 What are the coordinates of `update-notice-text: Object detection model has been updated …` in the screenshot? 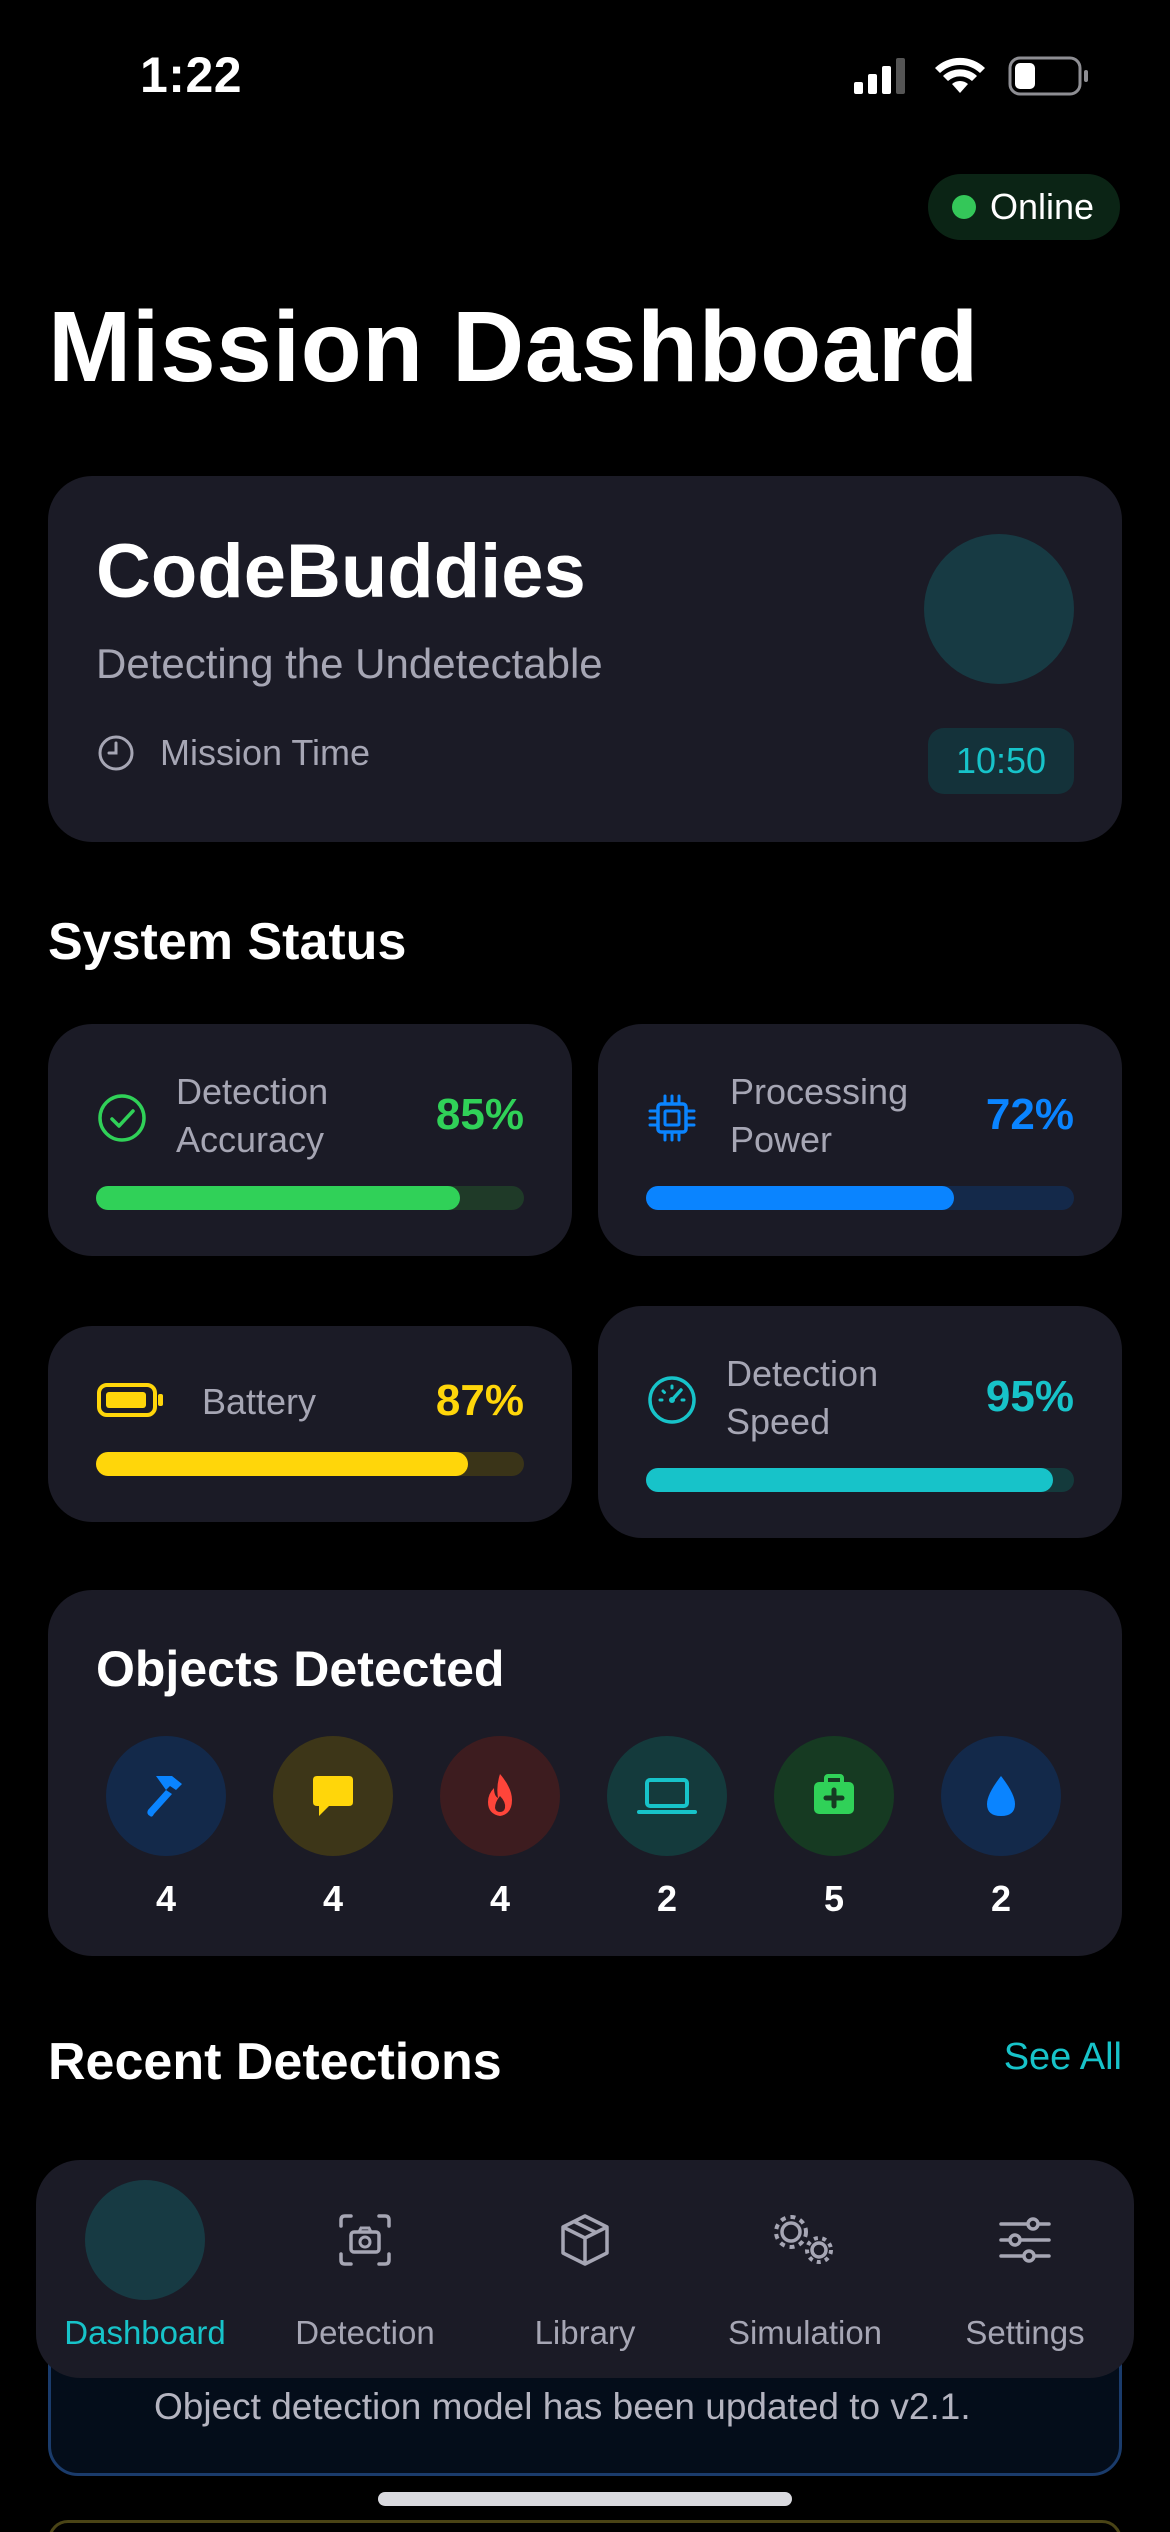 It's located at (562, 2406).